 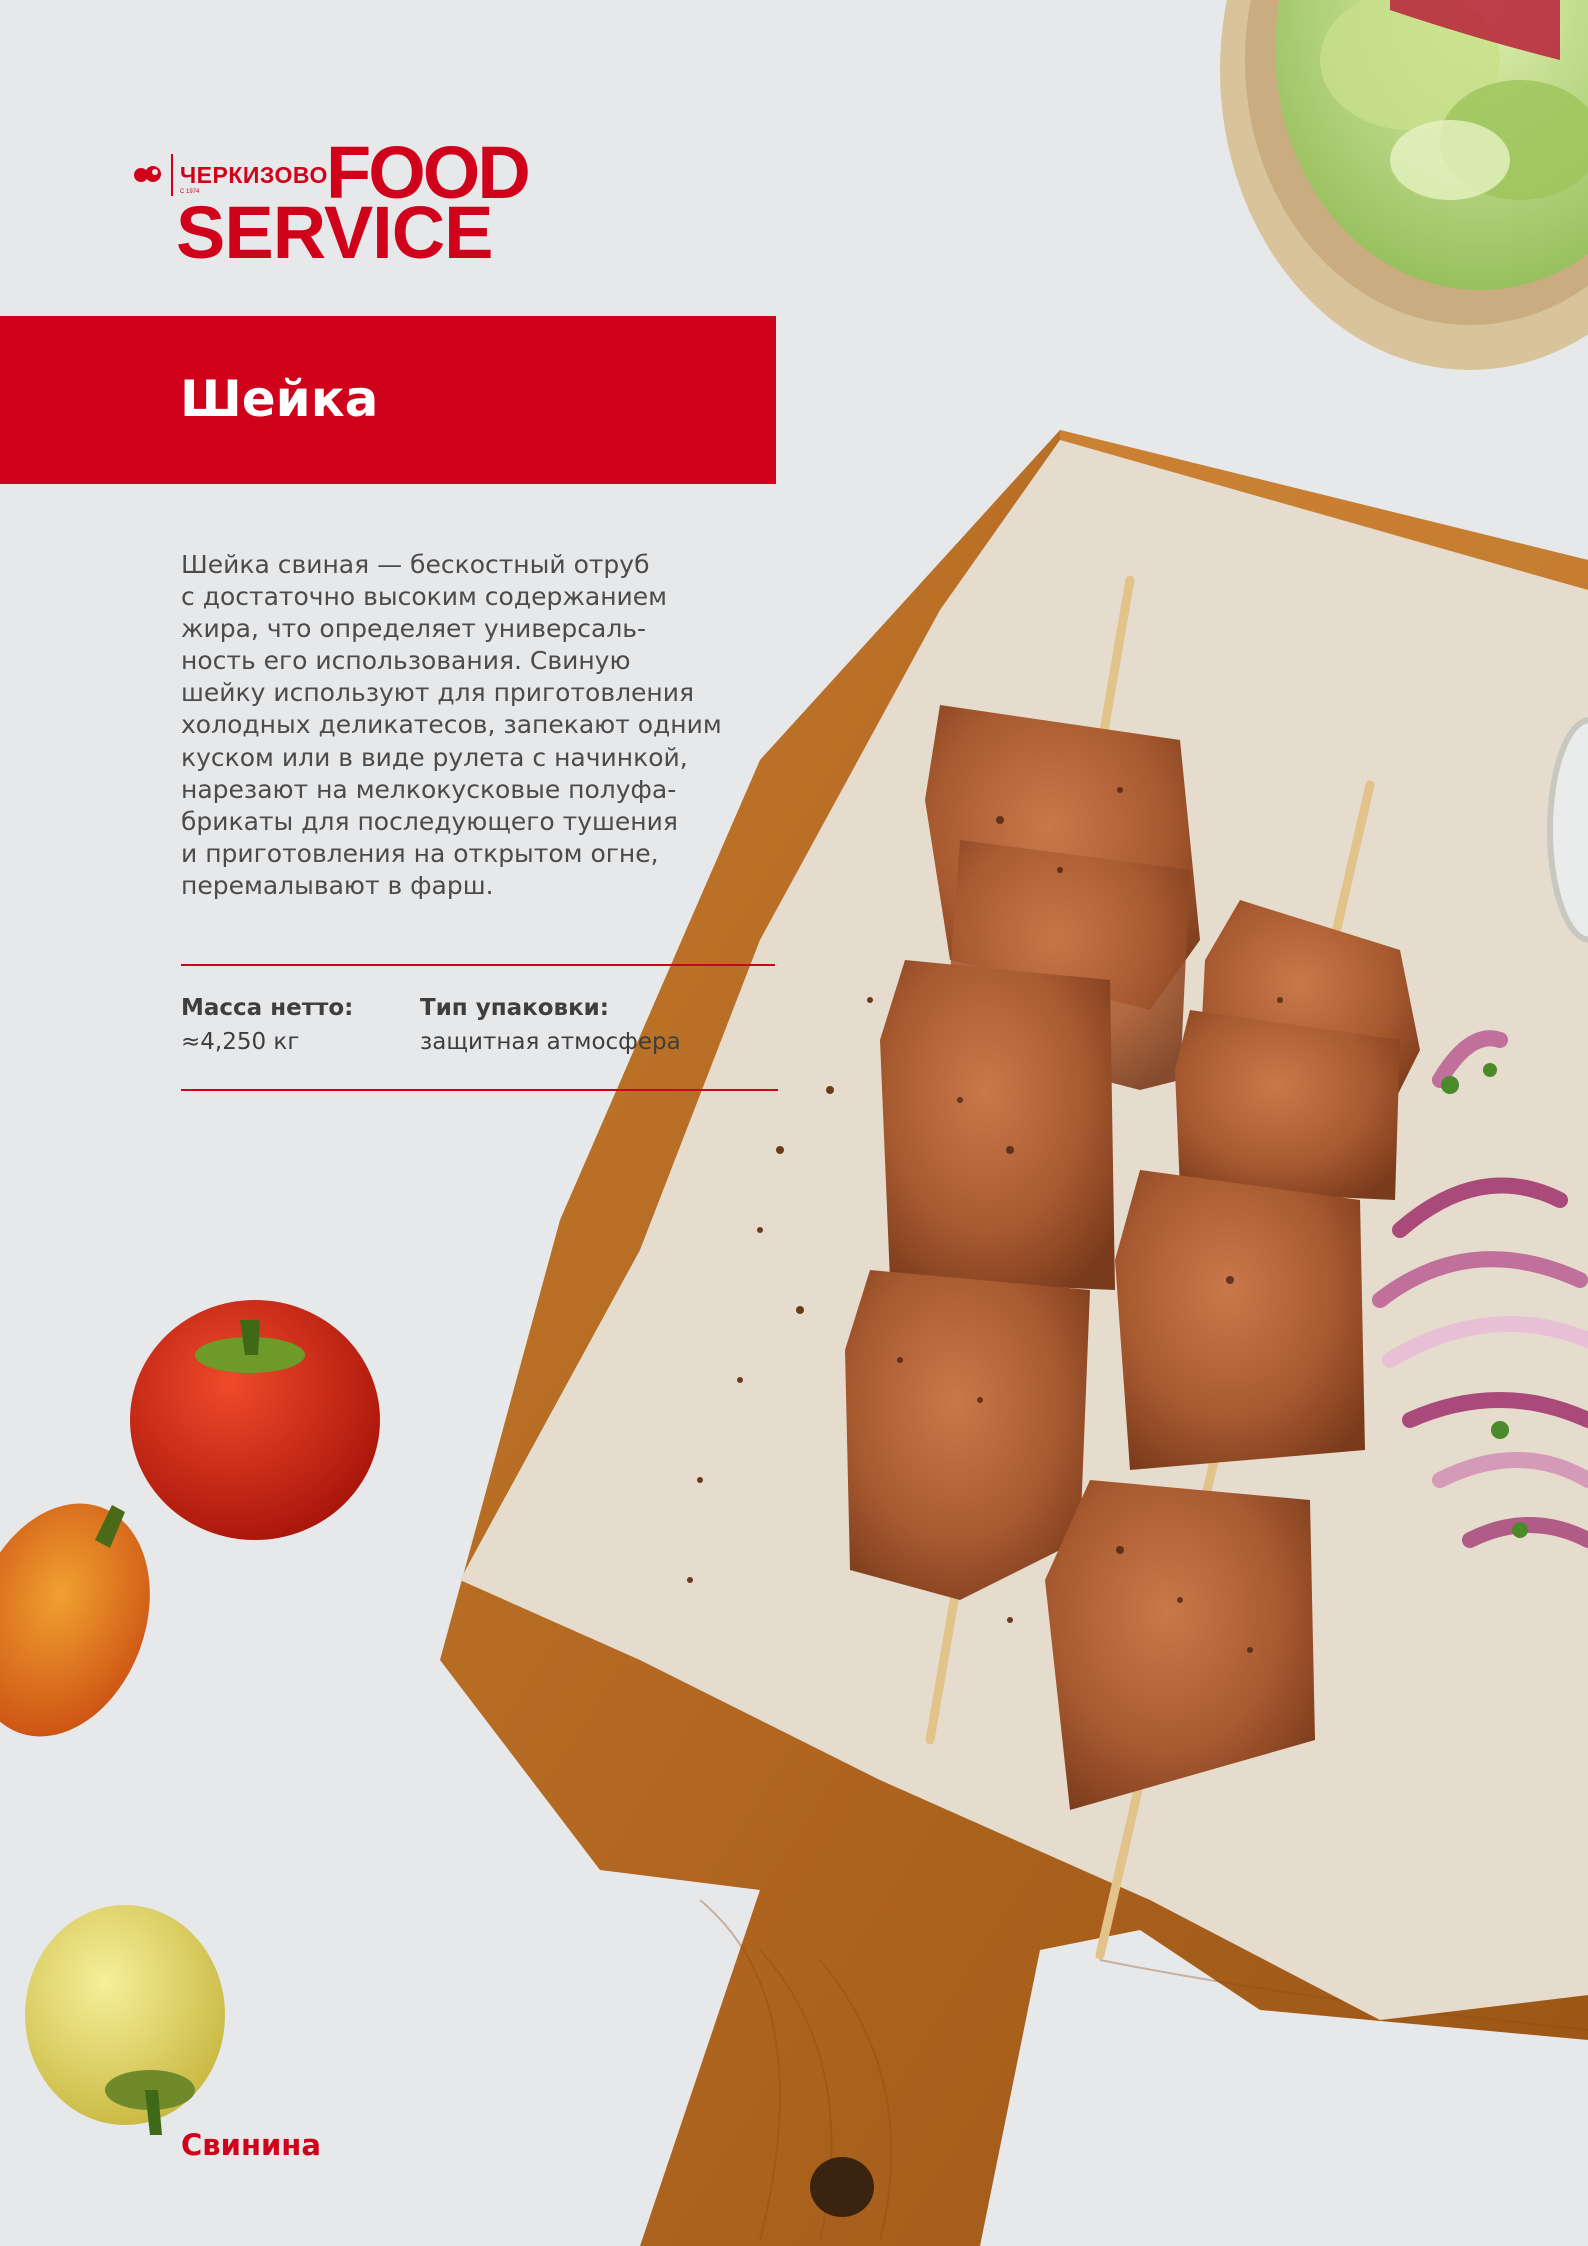 What do you see at coordinates (240, 1042) in the screenshot?
I see `spec-net-weight-value: ≈4,250 кг` at bounding box center [240, 1042].